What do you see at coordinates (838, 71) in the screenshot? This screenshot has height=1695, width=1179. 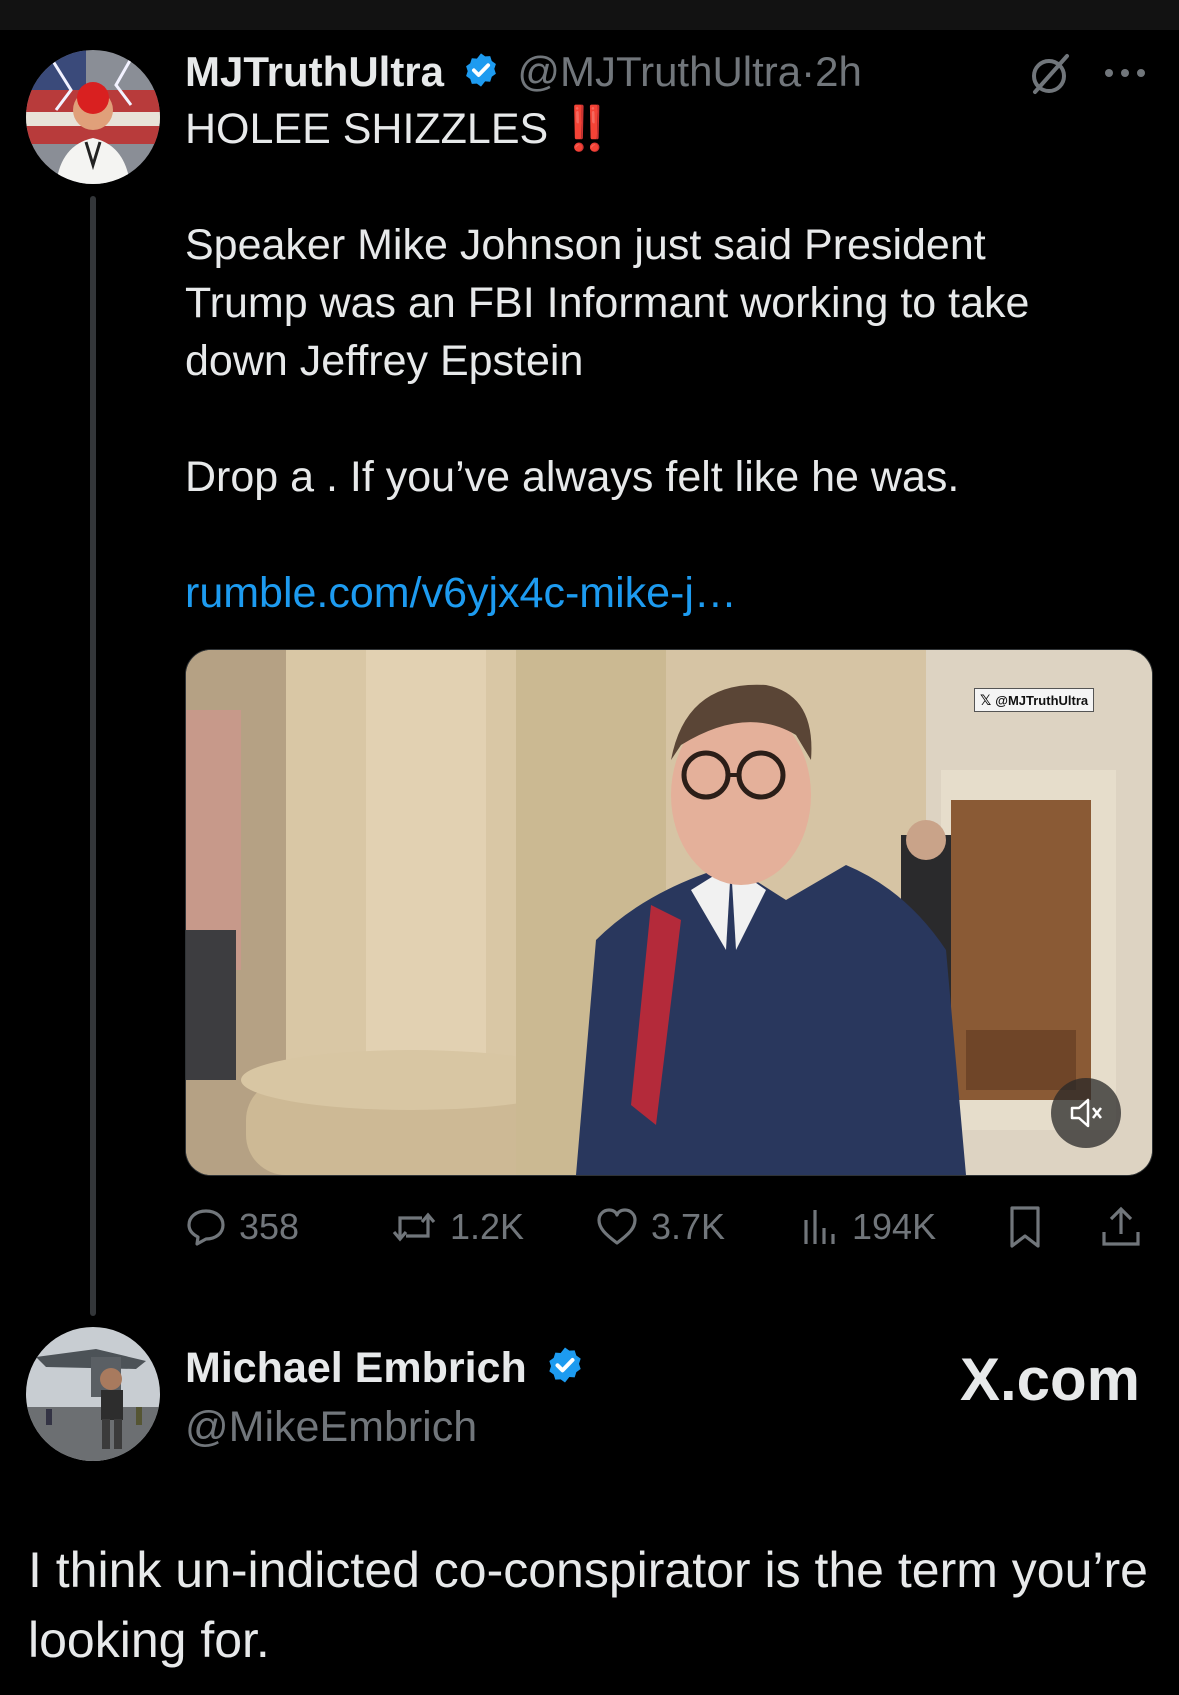 I see `post-time: 2h` at bounding box center [838, 71].